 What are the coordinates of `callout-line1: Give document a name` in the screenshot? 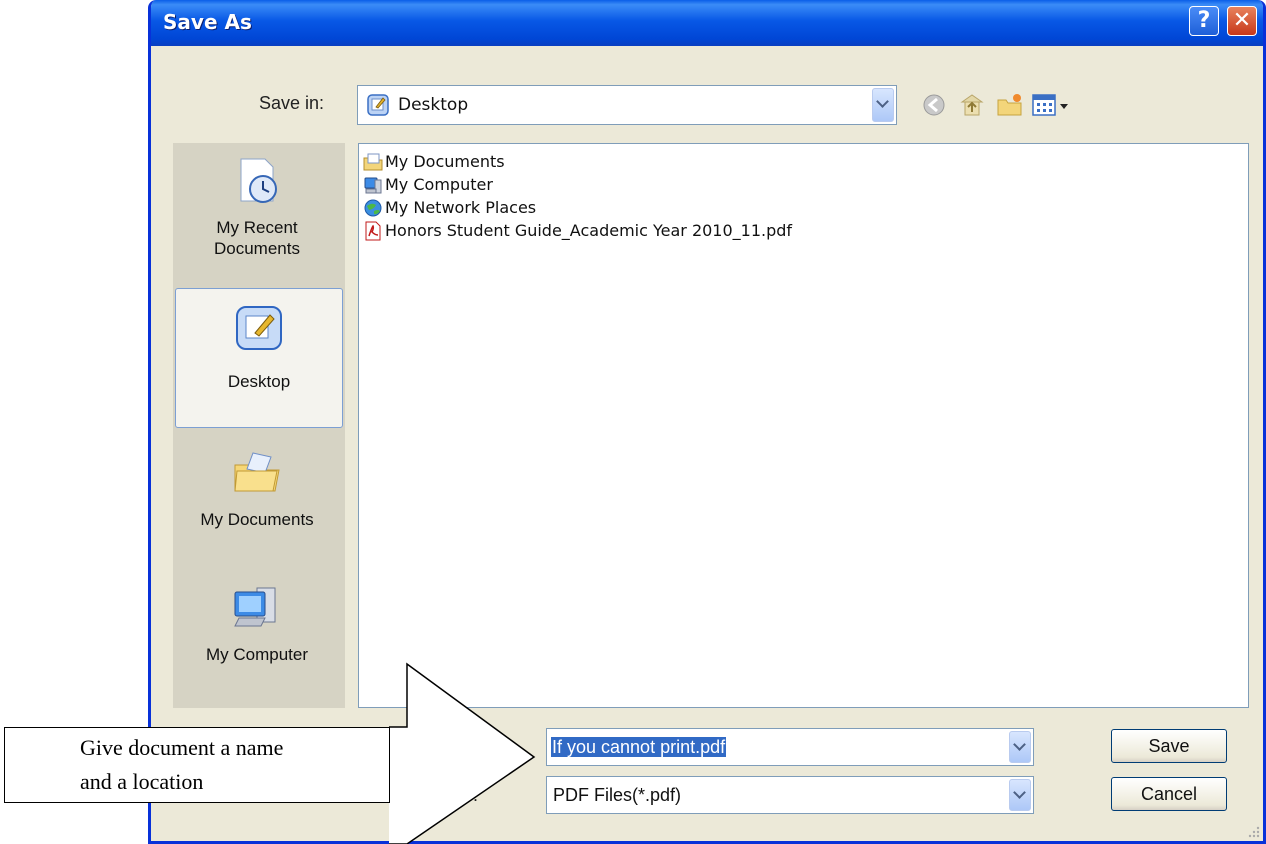 It's located at (182, 747).